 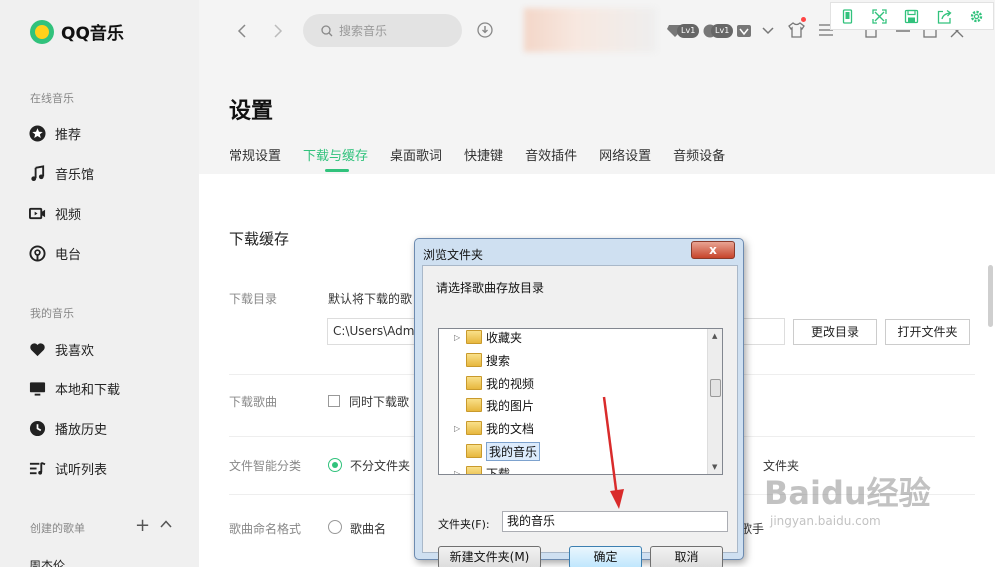 What do you see at coordinates (768, 31) in the screenshot?
I see `chevron-down-icon` at bounding box center [768, 31].